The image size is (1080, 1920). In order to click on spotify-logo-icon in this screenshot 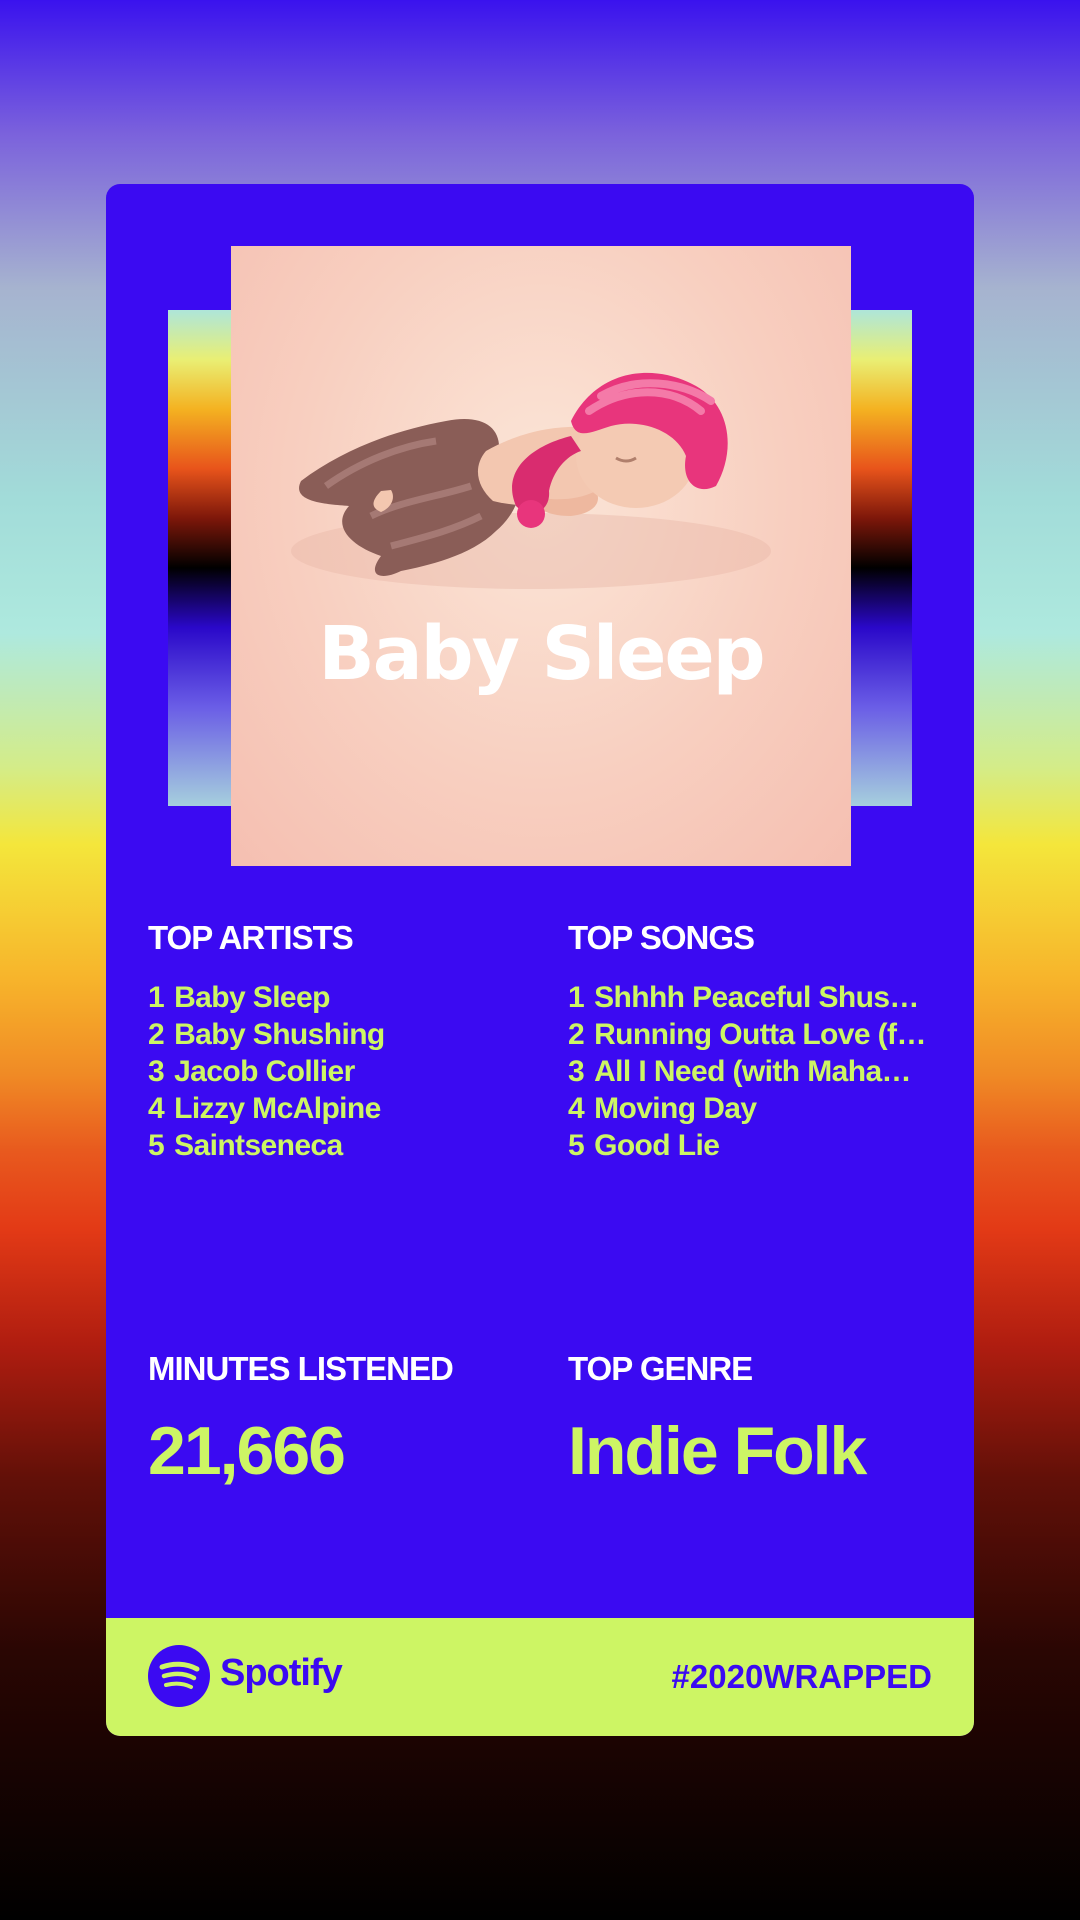, I will do `click(179, 1676)`.